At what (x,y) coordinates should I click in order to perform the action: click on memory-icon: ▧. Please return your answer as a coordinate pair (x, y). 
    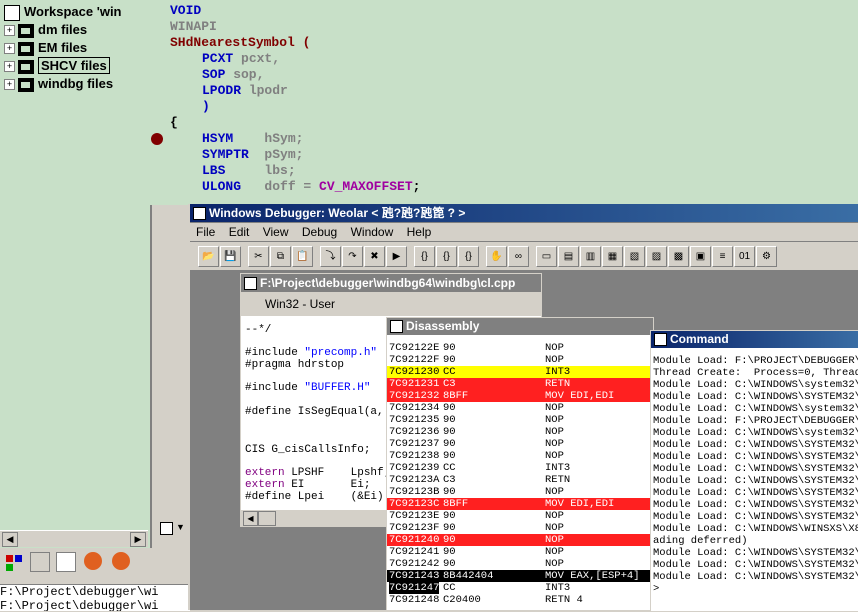
    Looking at the image, I should click on (634, 256).